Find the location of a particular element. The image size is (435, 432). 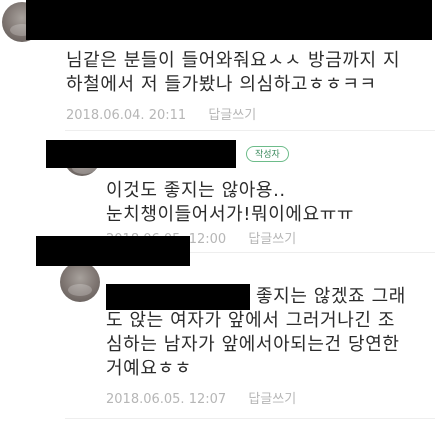

comment-2-text-line-2: 눈치챙이들어서가!뭐이에요ㅠㅠ is located at coordinates (230, 214).